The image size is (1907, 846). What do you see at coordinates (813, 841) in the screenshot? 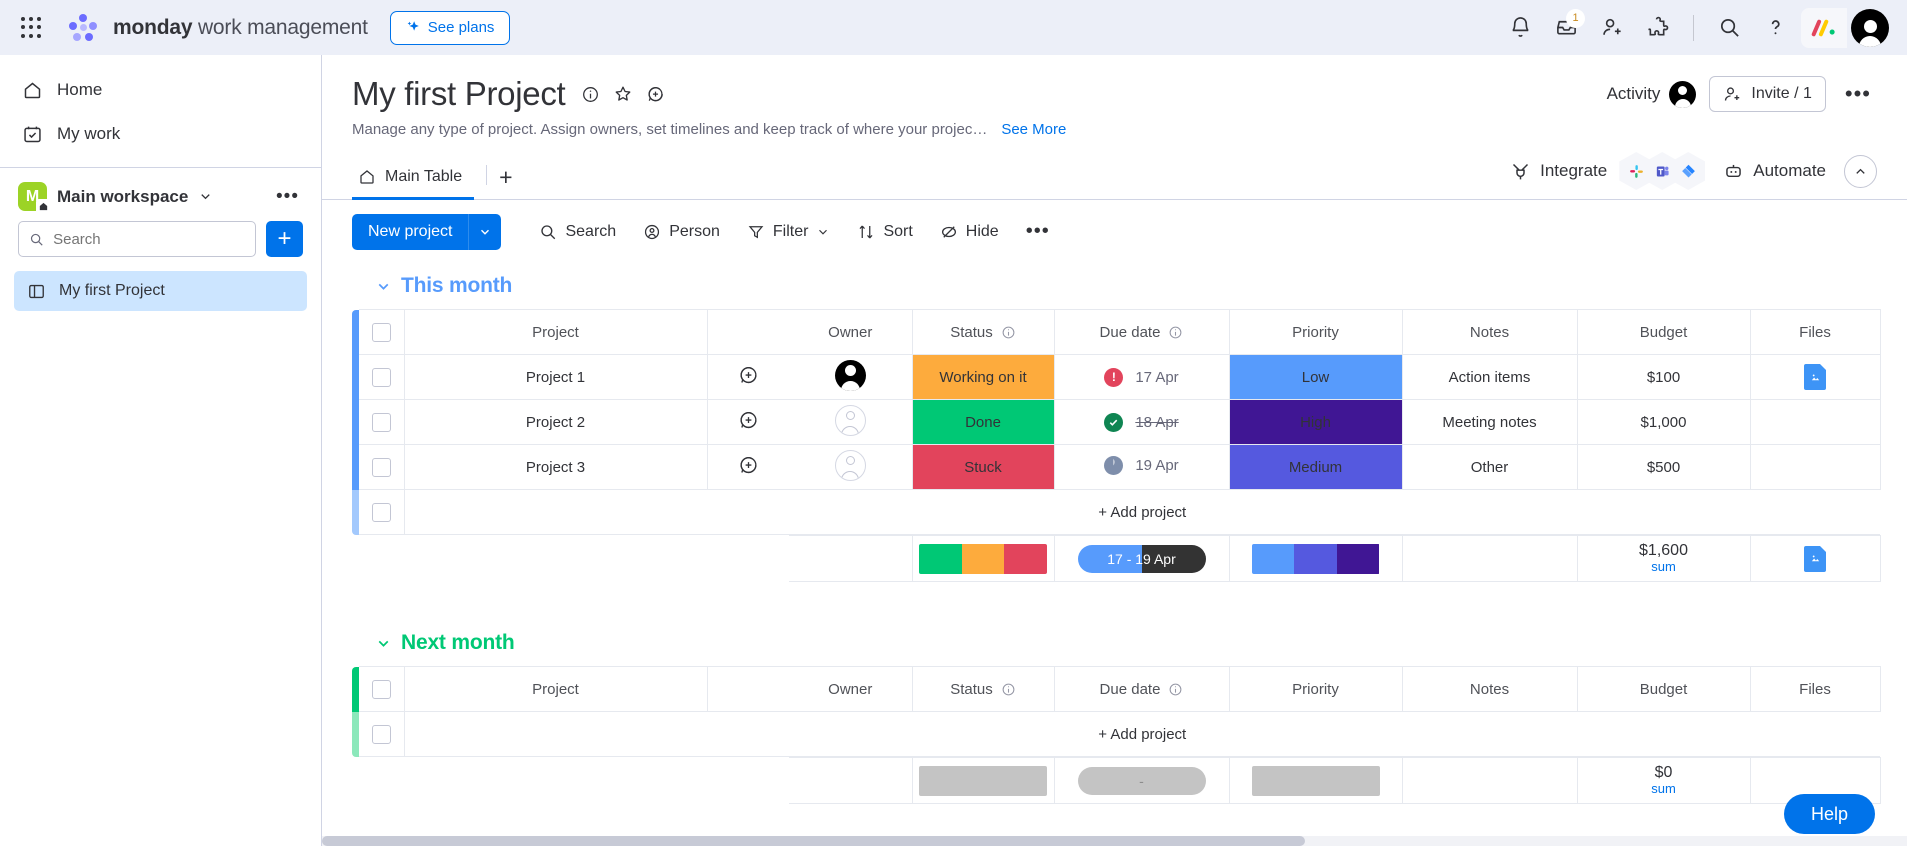
I see `scrollbar-thumb` at bounding box center [813, 841].